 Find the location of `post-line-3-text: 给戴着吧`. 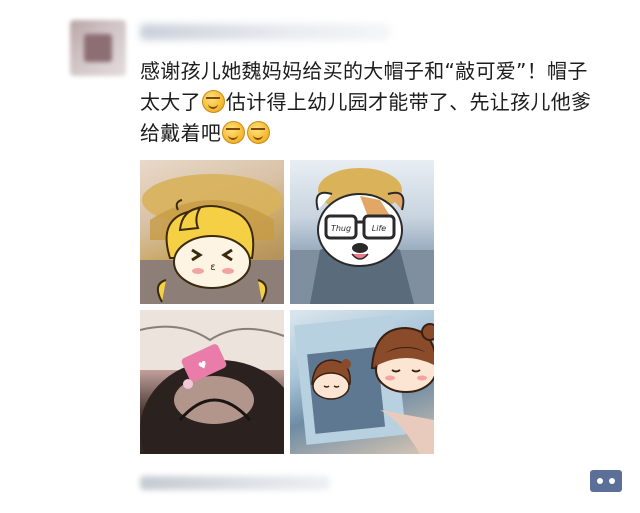

post-line-3-text: 给戴着吧 is located at coordinates (181, 133).